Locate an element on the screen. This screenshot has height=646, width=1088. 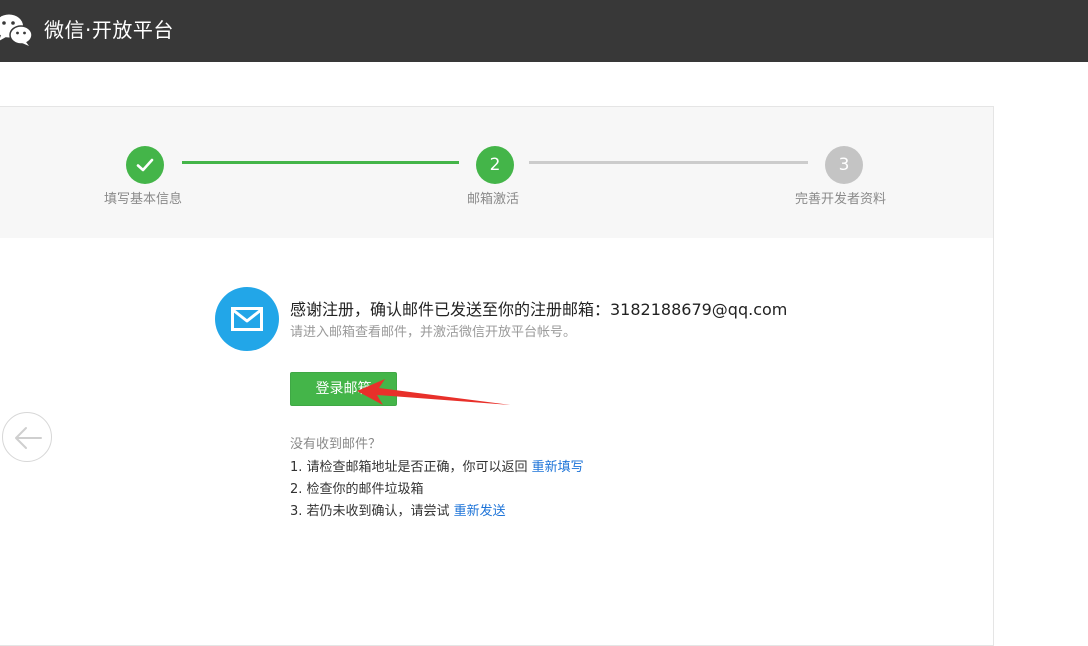
arrow-left-icon is located at coordinates (28, 438).